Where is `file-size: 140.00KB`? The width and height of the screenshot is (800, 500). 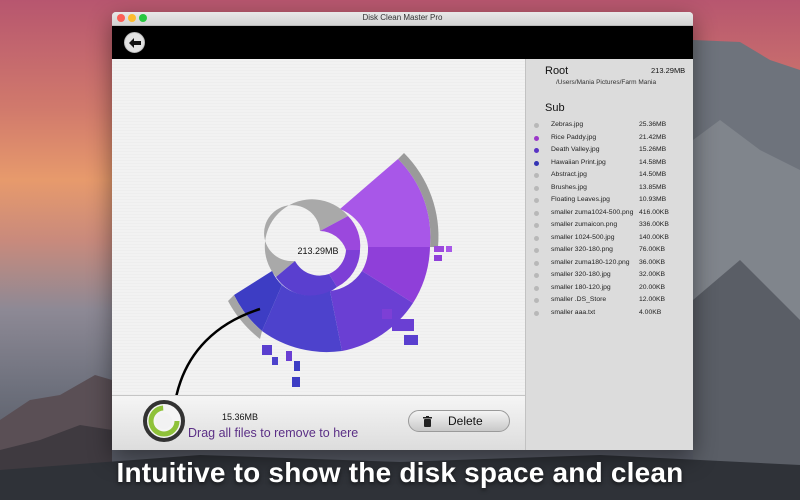
file-size: 140.00KB is located at coordinates (654, 237).